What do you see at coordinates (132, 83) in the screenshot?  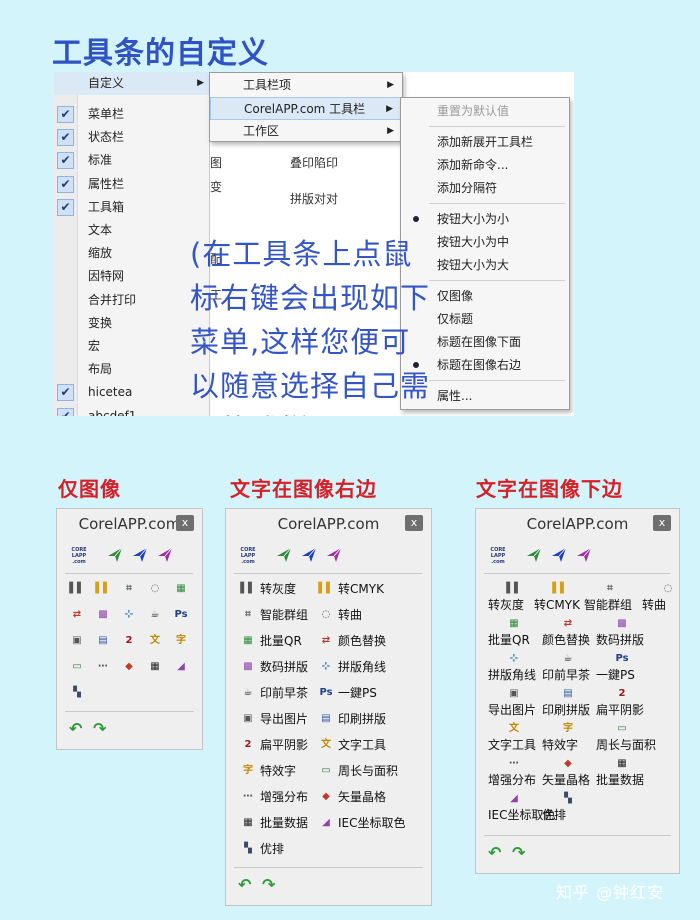 I see `customize-menu-header: 自定义 ▶` at bounding box center [132, 83].